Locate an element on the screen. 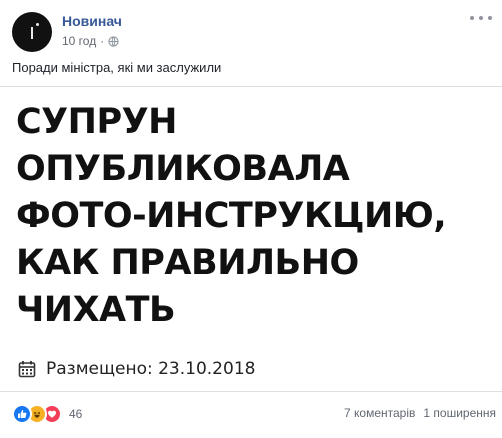 The height and width of the screenshot is (438, 502). posted-text: Размещено: 23.10.2018 is located at coordinates (151, 369).